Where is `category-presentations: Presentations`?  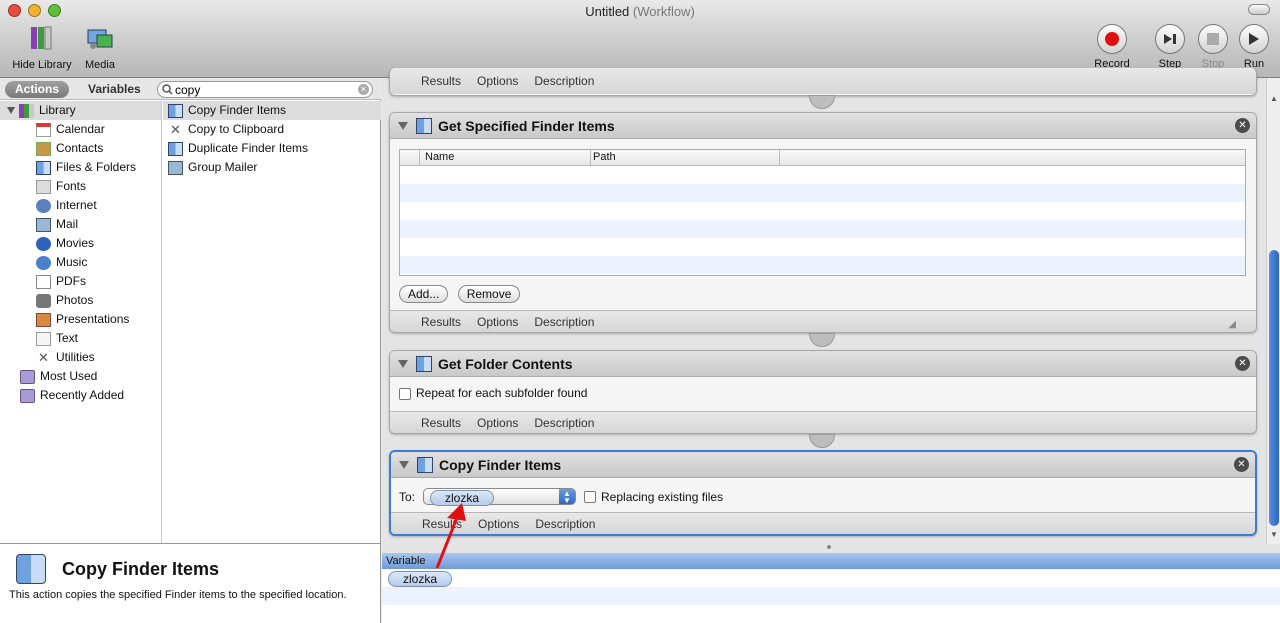 category-presentations: Presentations is located at coordinates (80, 319).